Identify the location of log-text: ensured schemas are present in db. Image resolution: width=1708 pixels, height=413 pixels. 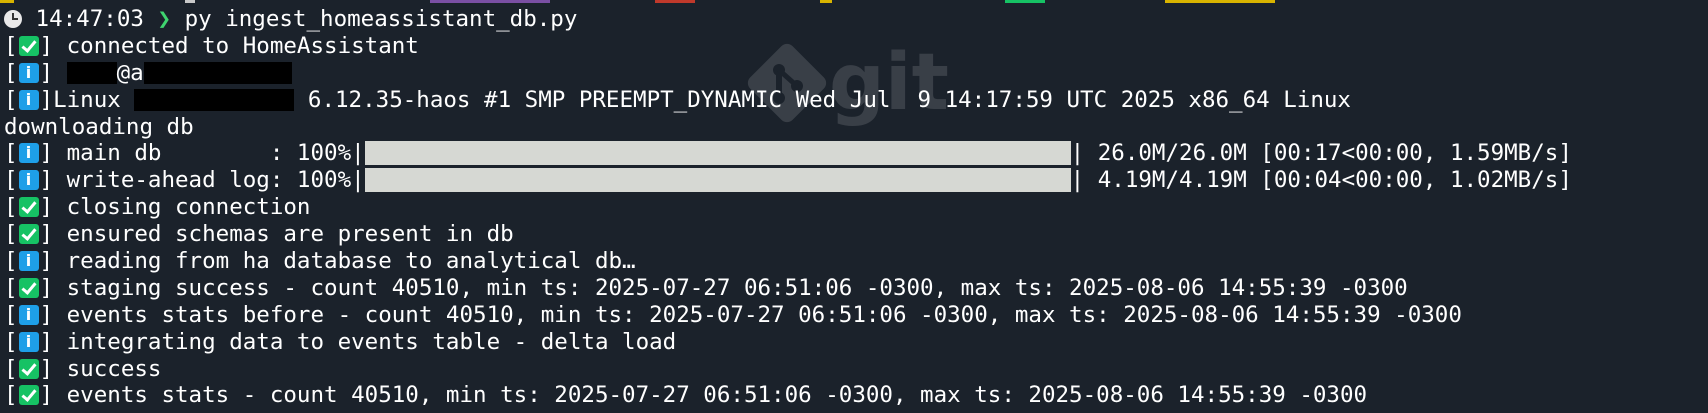
(290, 234).